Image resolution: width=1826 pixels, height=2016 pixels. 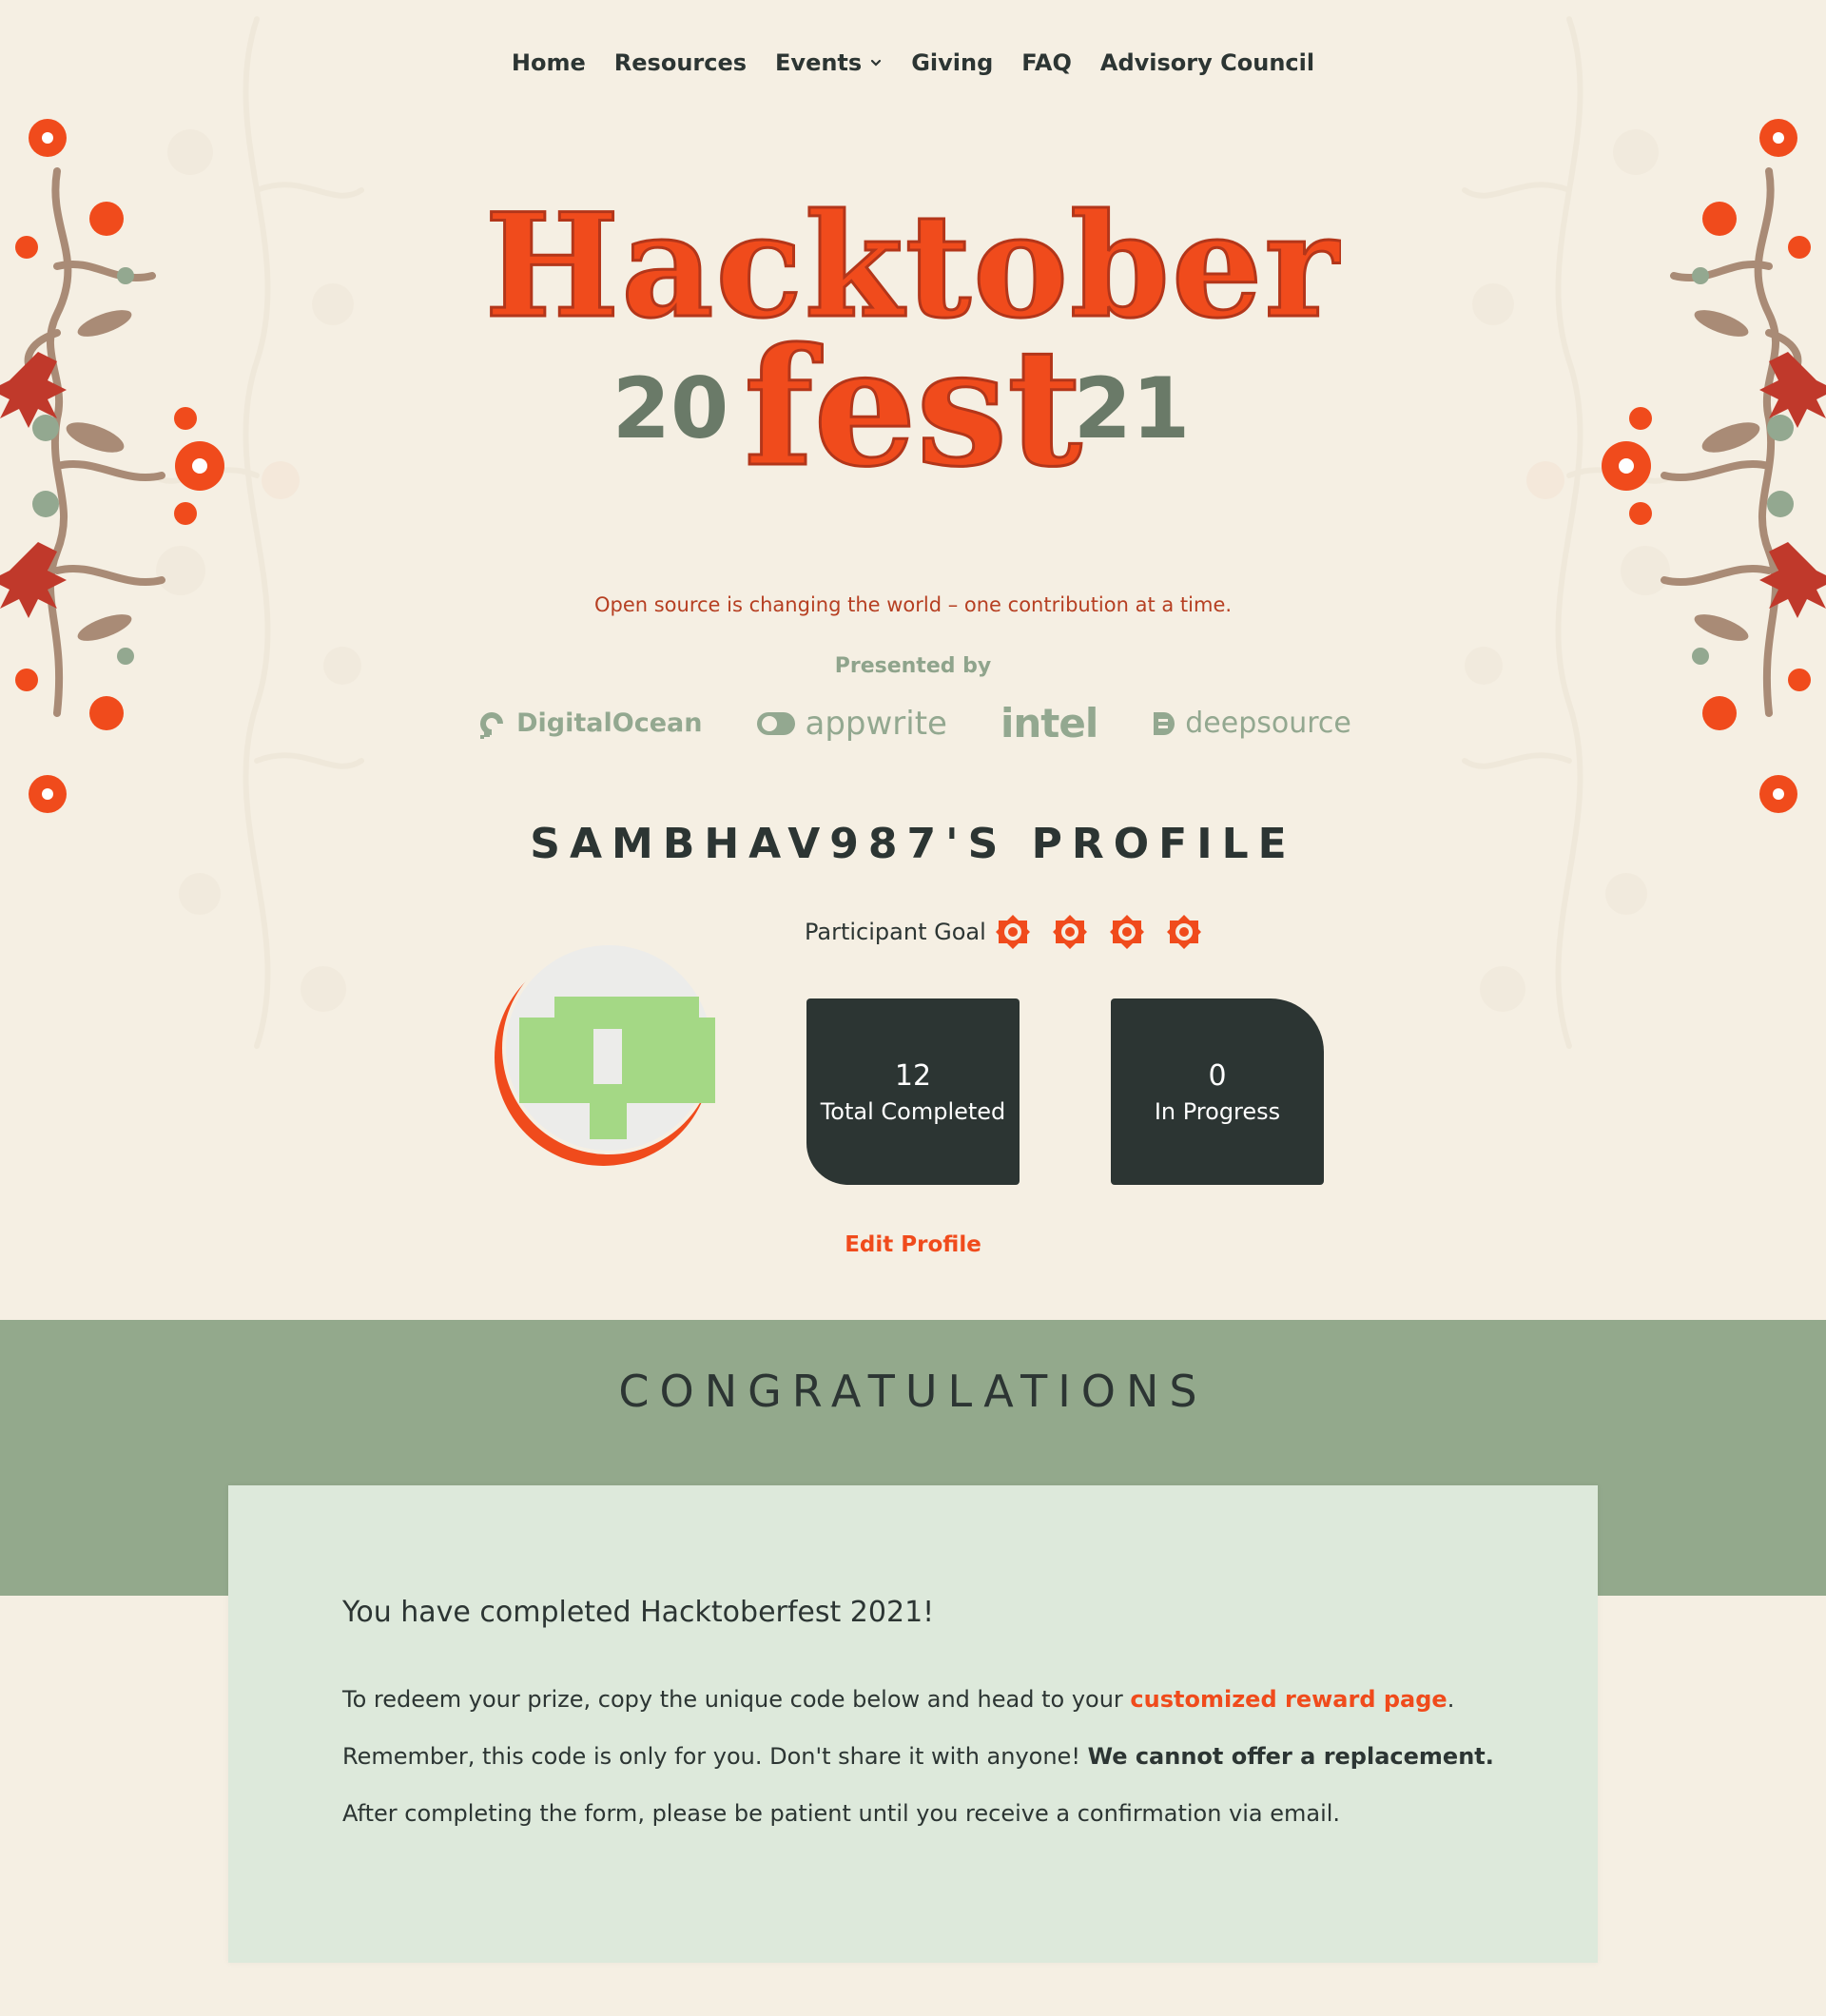 What do you see at coordinates (876, 63) in the screenshot?
I see `chevron-down-icon` at bounding box center [876, 63].